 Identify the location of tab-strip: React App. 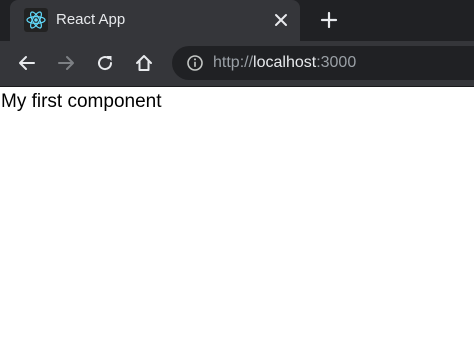
(237, 20).